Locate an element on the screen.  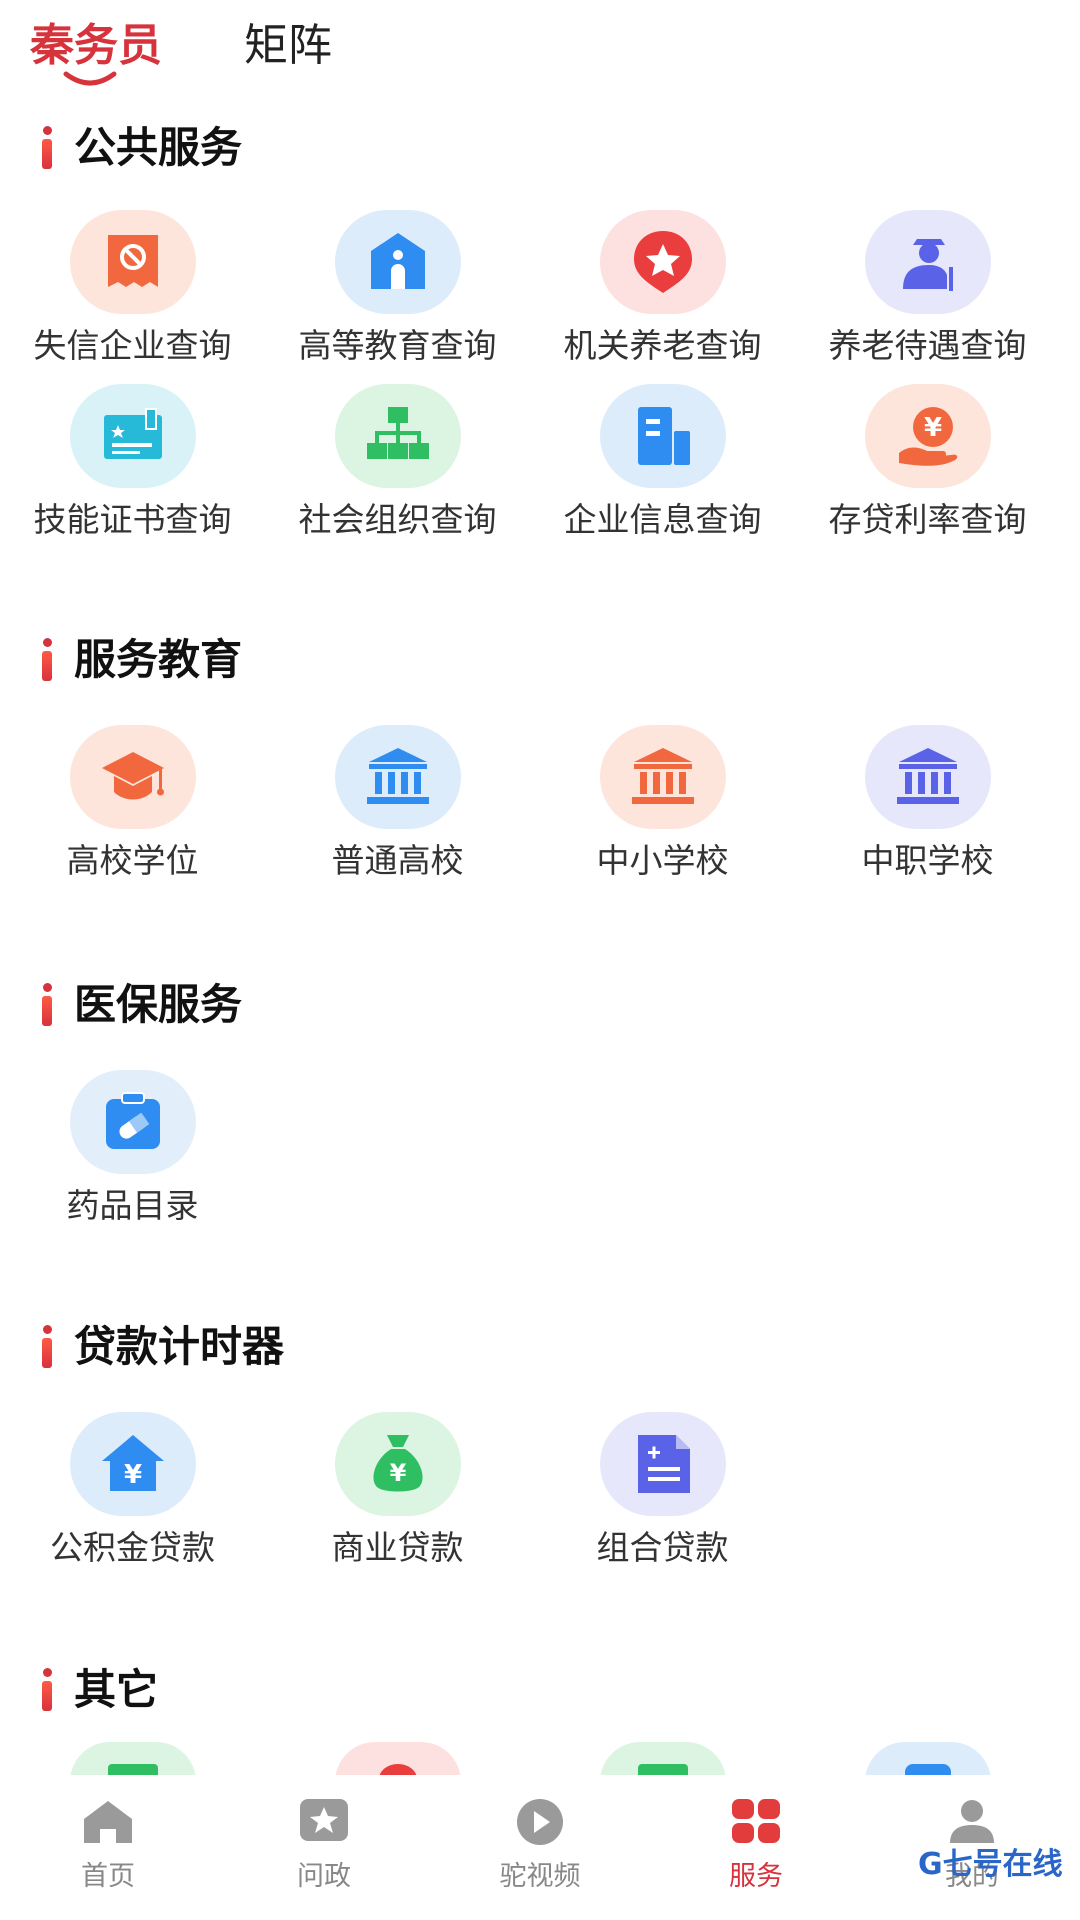
item-label: 中职学校 is located at coordinates (927, 860).